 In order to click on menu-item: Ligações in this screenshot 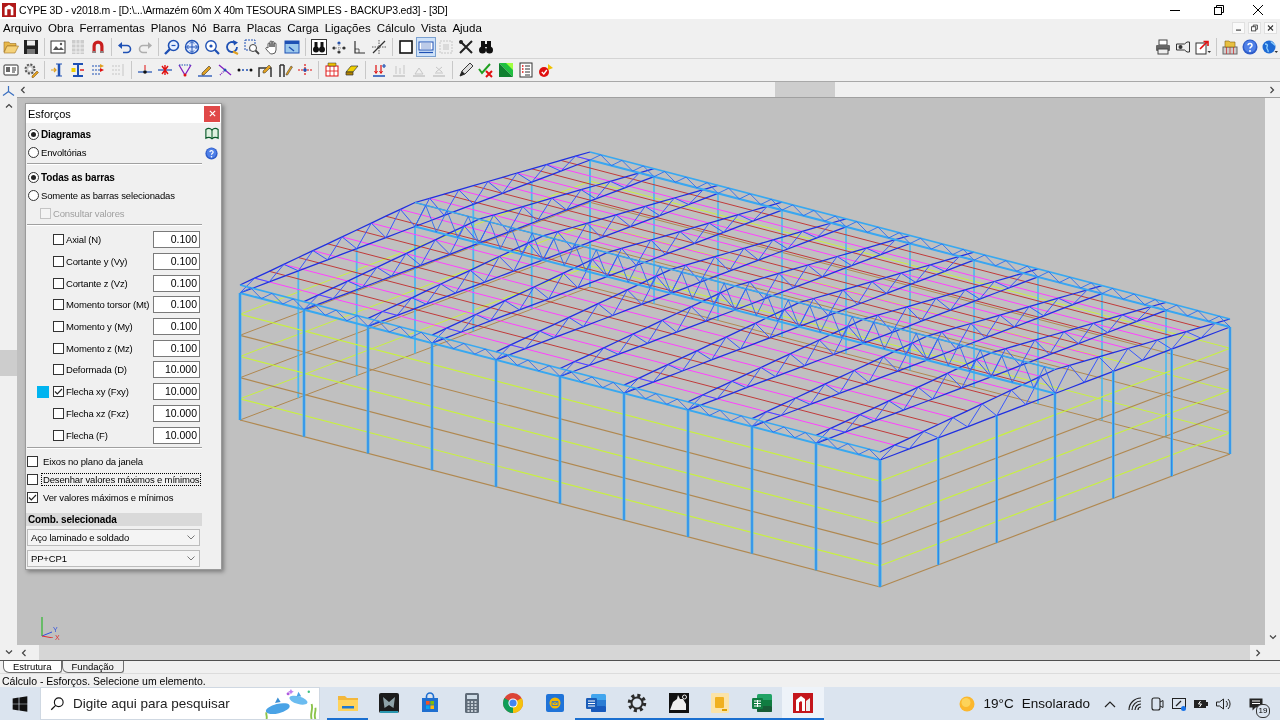, I will do `click(347, 27)`.